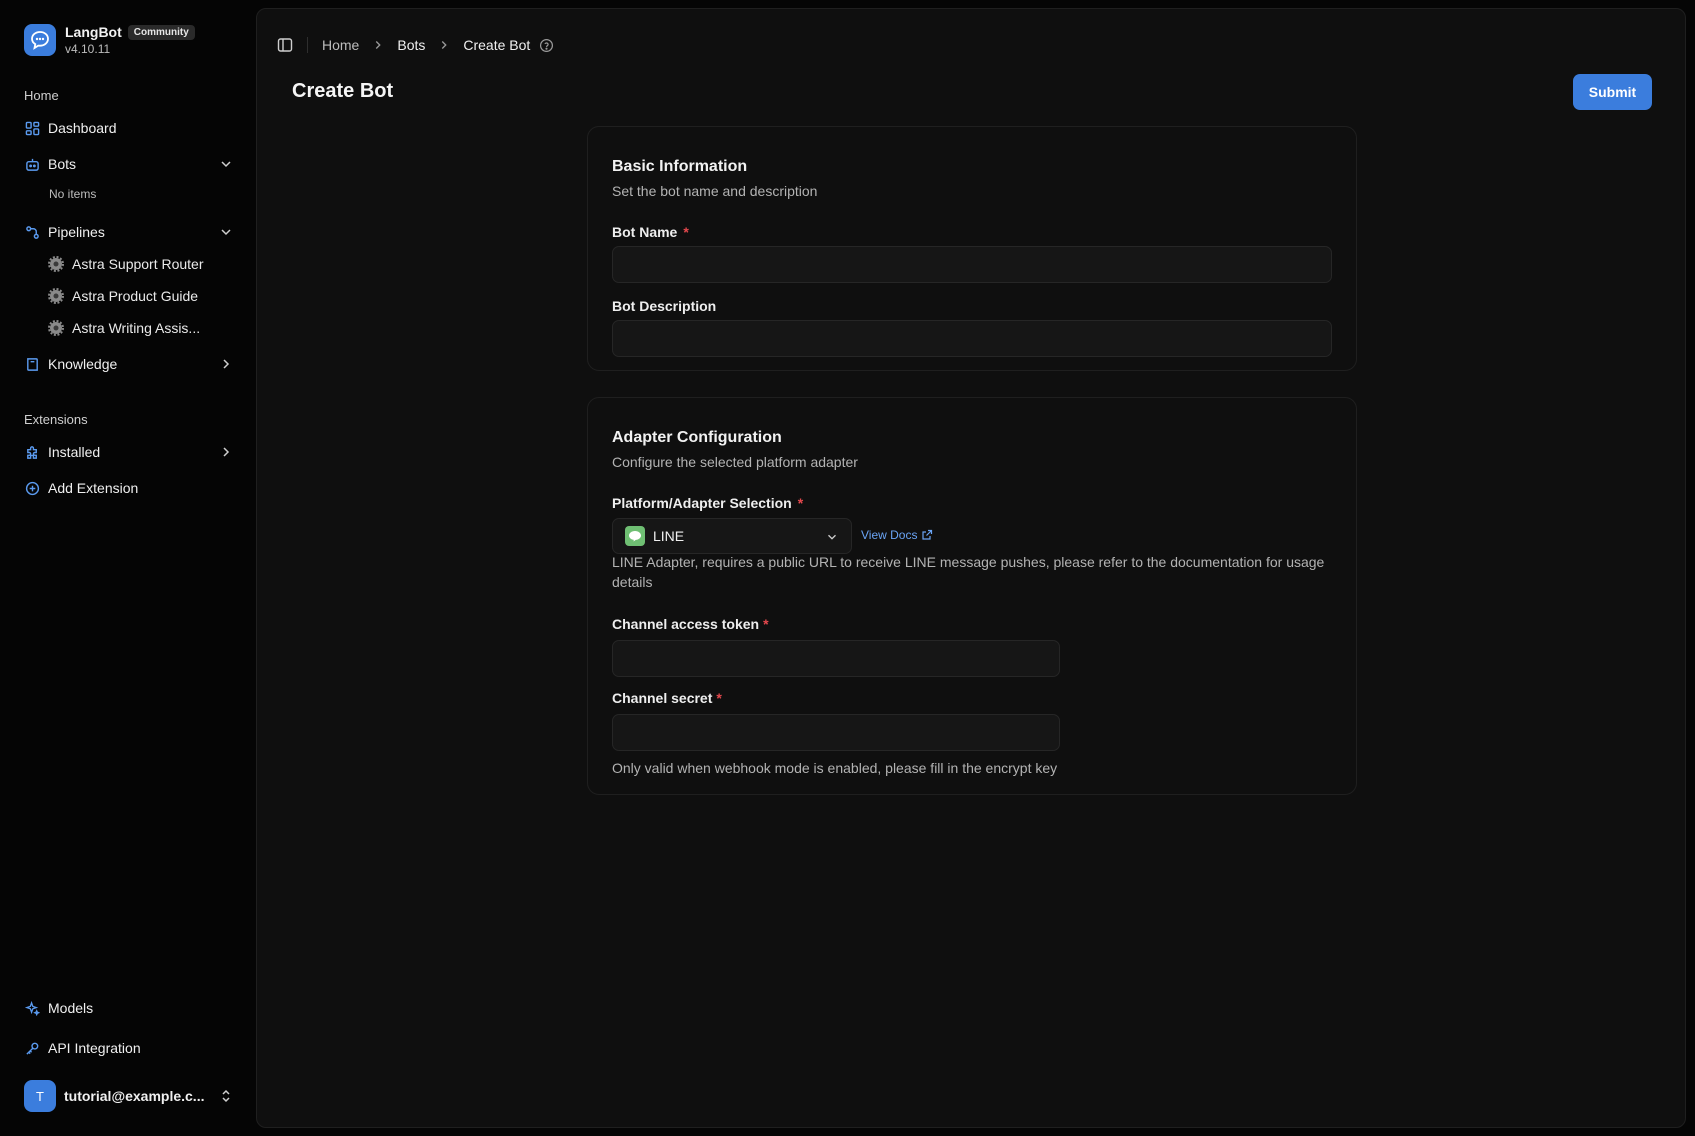  What do you see at coordinates (56, 419) in the screenshot?
I see `extensions-section-label: Extensions` at bounding box center [56, 419].